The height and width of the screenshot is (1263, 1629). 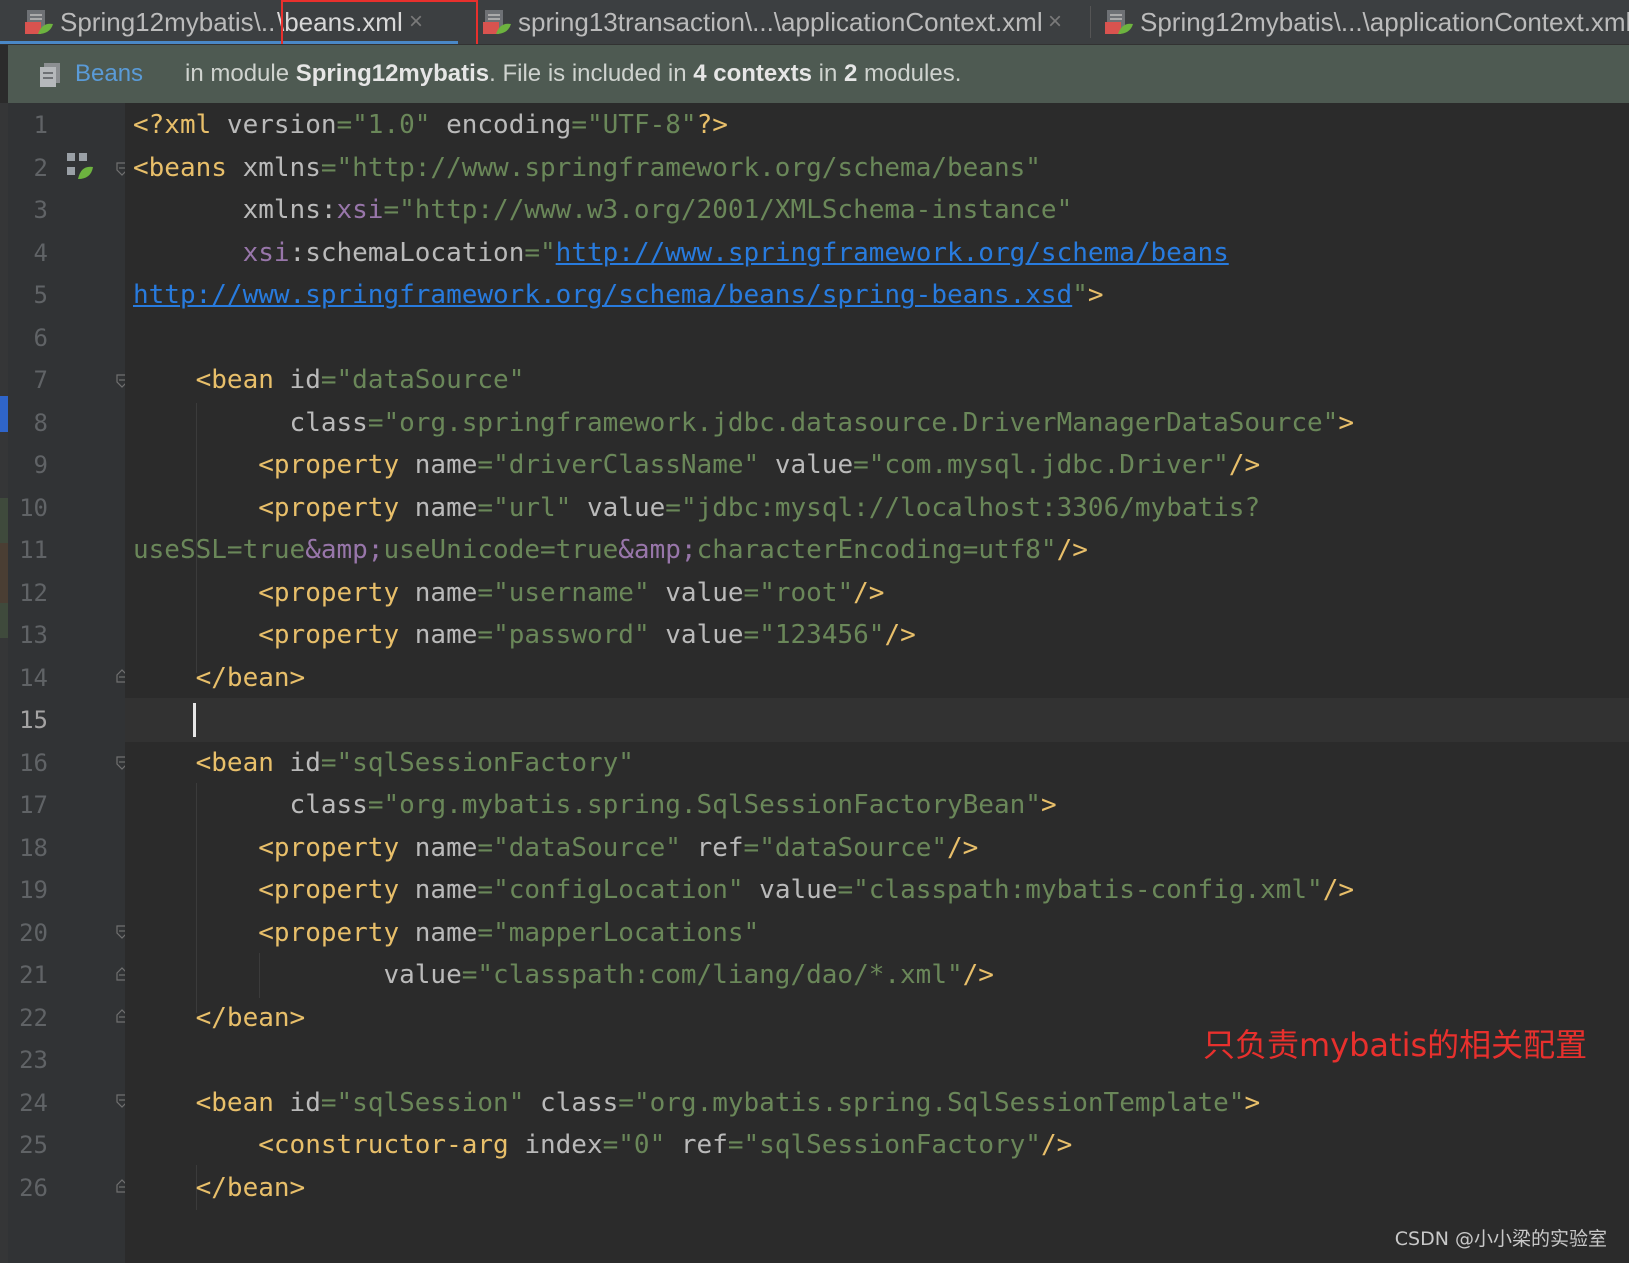 I want to click on string: "root", so click(x=806, y=592).